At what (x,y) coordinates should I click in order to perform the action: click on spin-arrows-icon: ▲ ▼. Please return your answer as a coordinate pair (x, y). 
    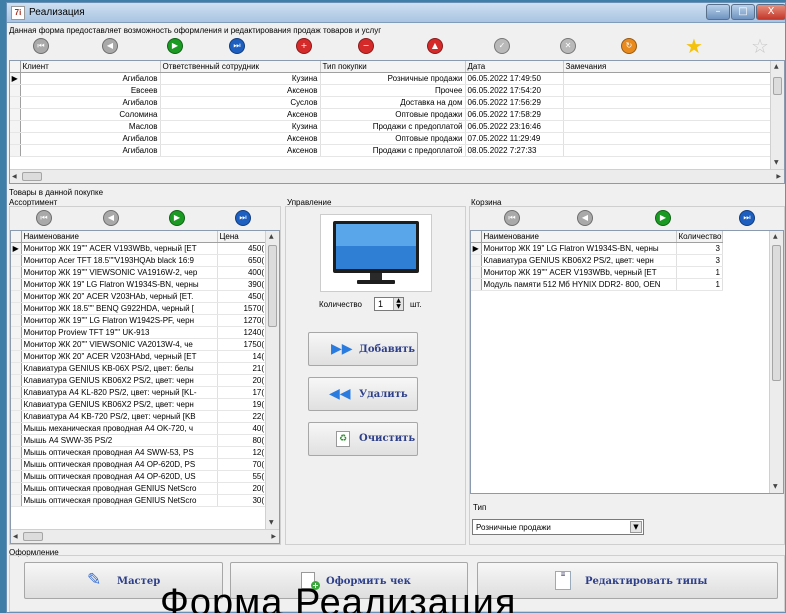
    Looking at the image, I should click on (398, 304).